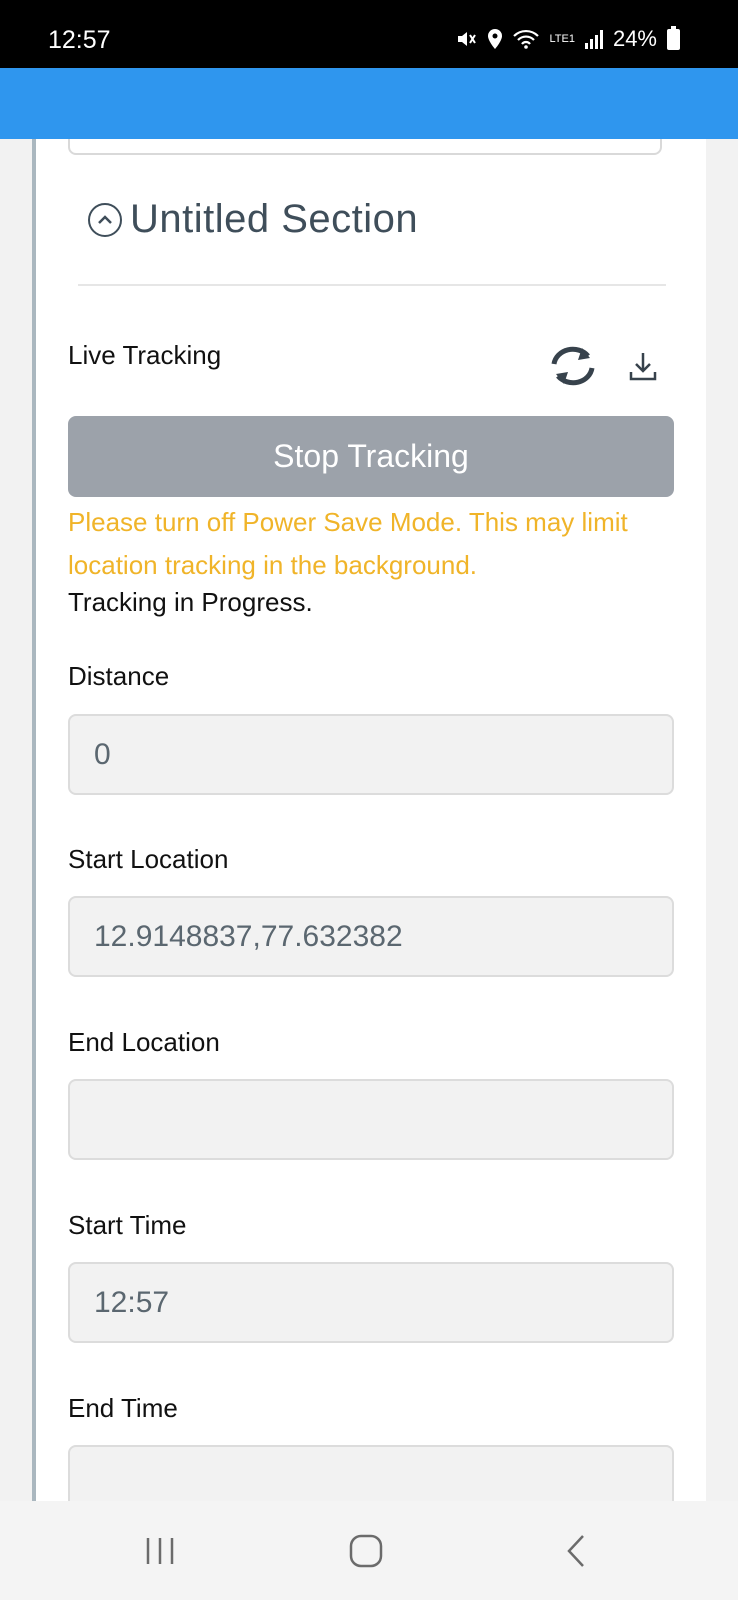 The height and width of the screenshot is (1600, 738). What do you see at coordinates (602, 366) in the screenshot?
I see `live-tracking-actions` at bounding box center [602, 366].